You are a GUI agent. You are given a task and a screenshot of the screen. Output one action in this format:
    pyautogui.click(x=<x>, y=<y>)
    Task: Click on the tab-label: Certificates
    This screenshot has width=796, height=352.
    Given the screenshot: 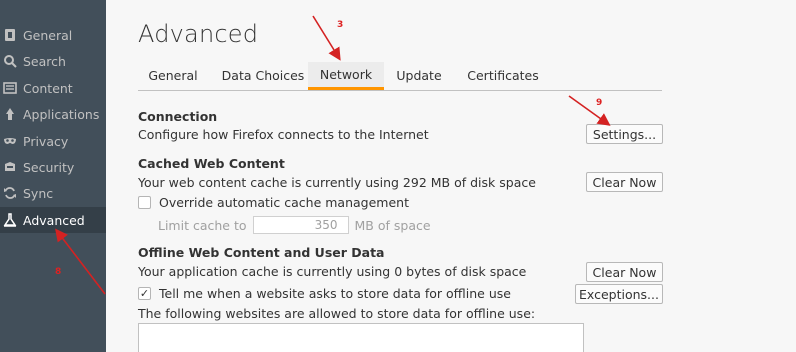 What is the action you would take?
    pyautogui.click(x=503, y=75)
    